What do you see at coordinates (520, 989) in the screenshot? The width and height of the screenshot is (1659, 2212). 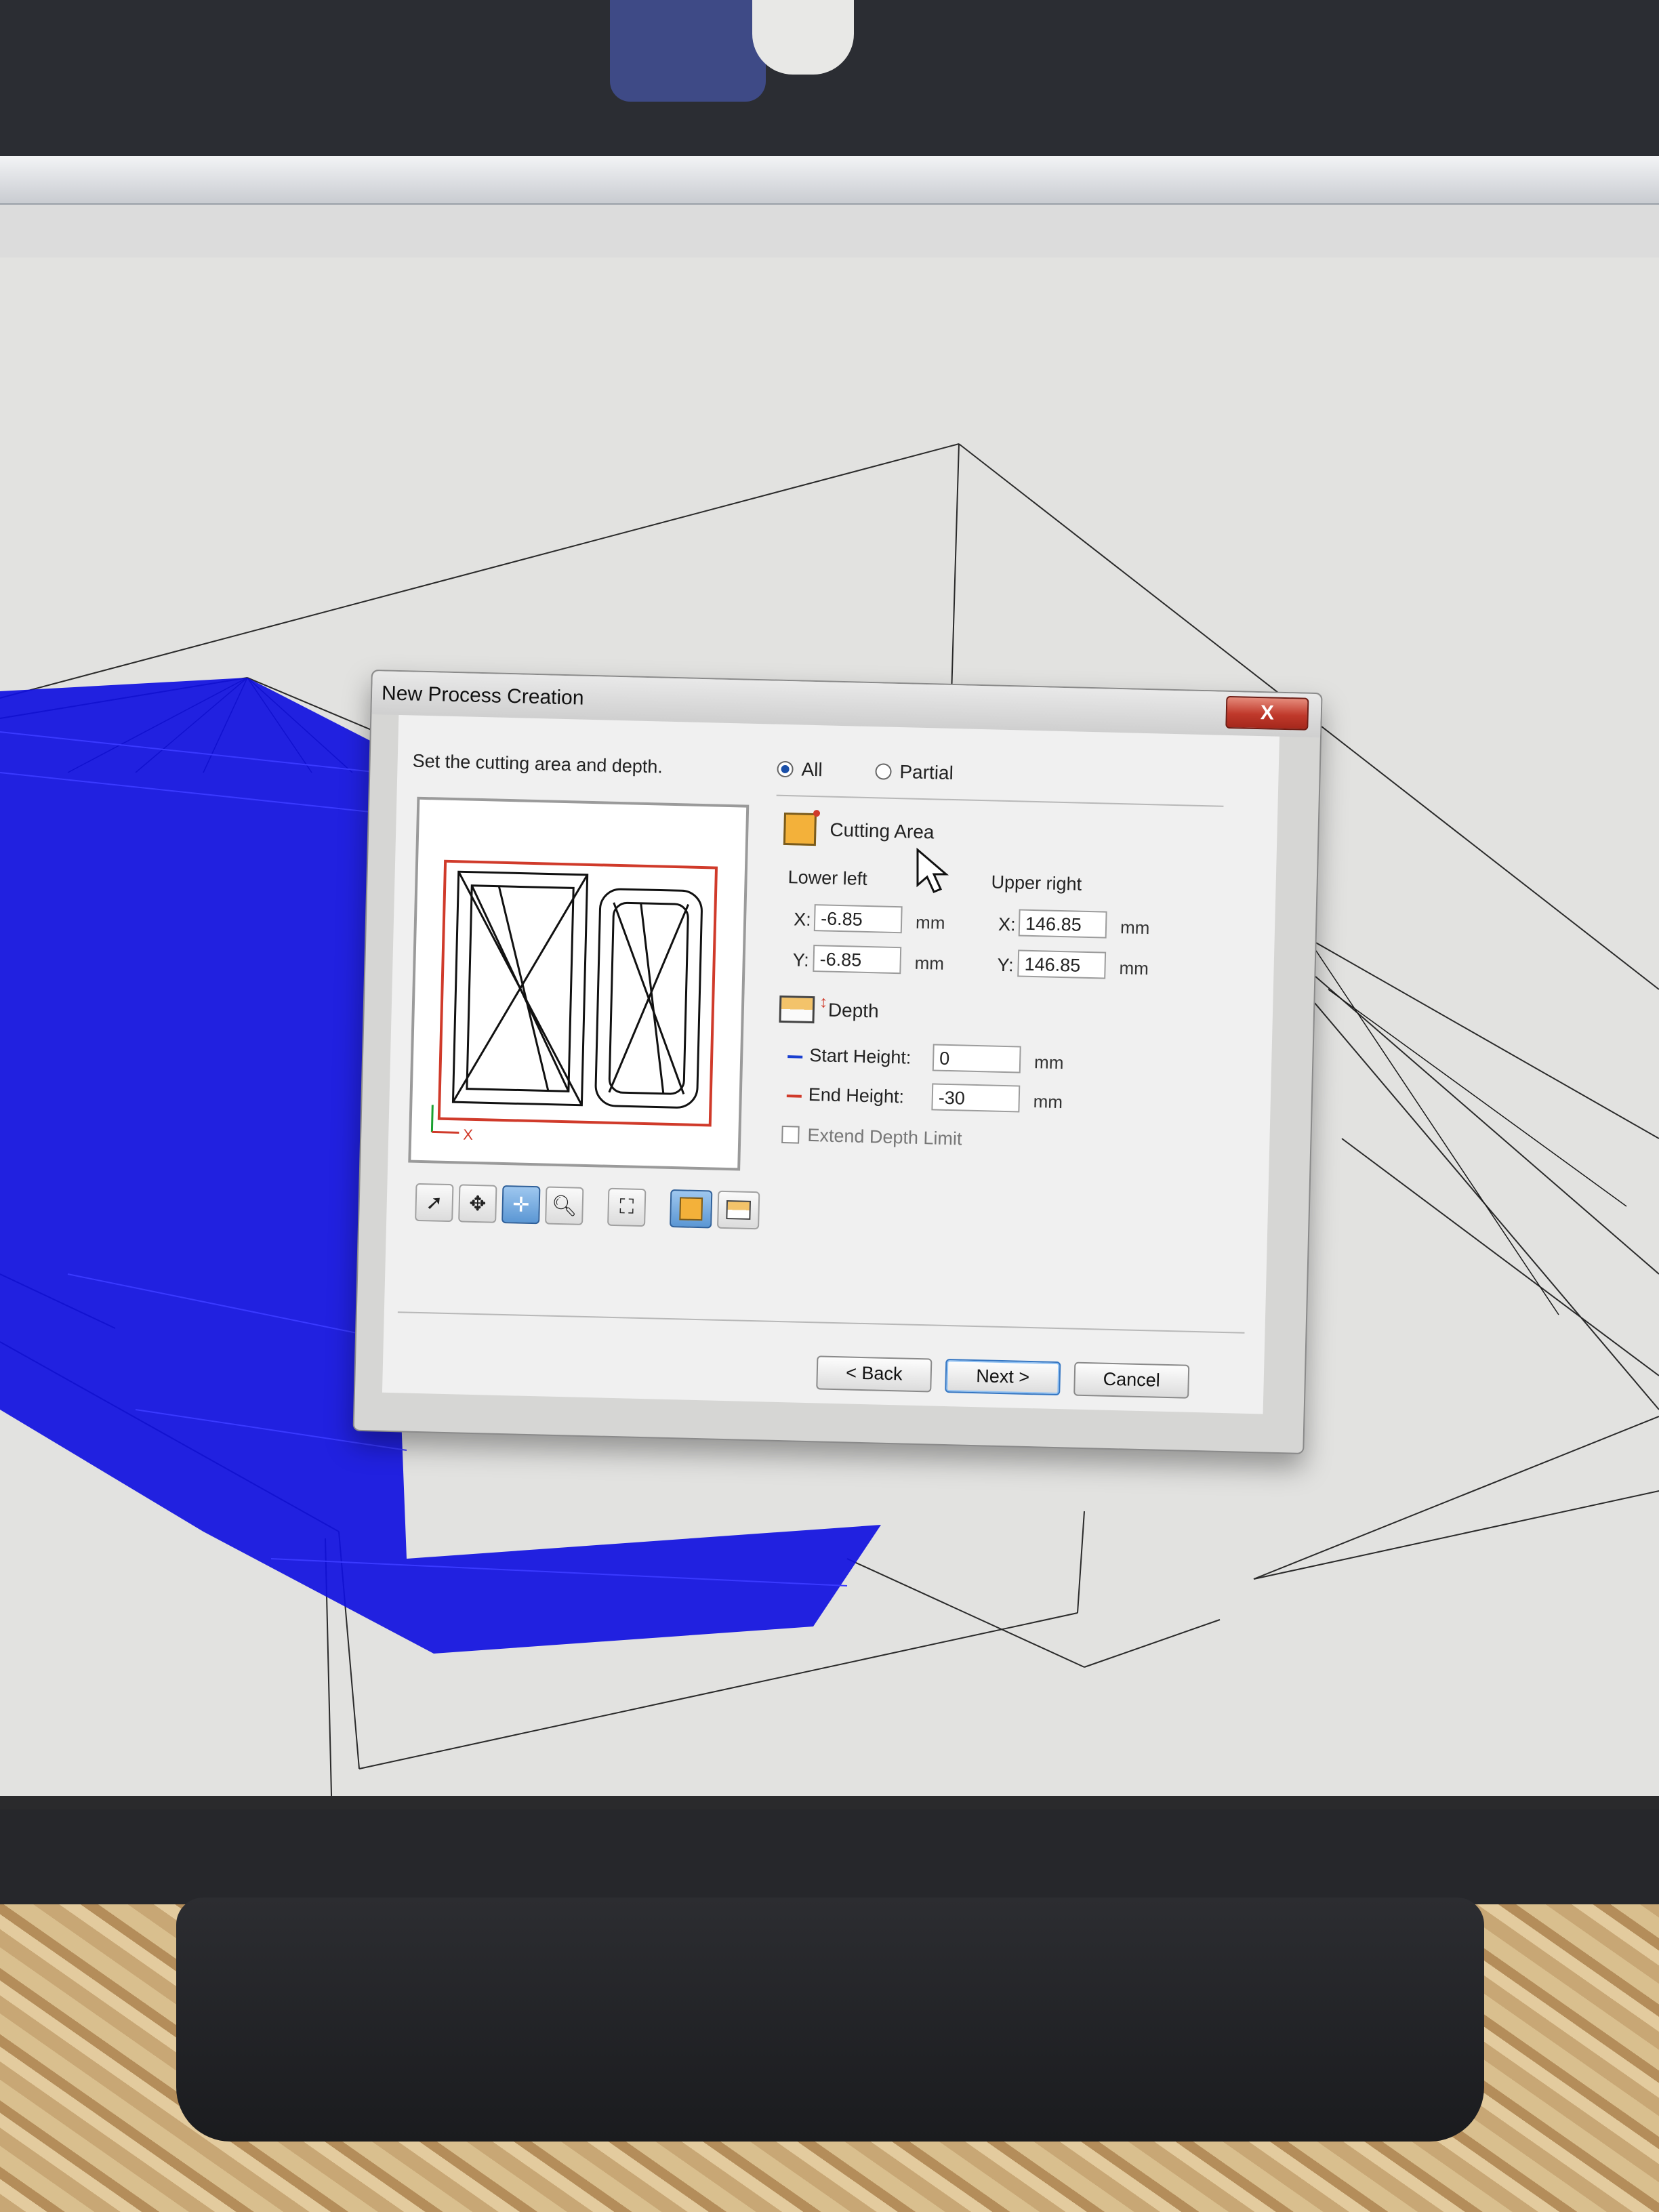 I see `part-left-outline` at bounding box center [520, 989].